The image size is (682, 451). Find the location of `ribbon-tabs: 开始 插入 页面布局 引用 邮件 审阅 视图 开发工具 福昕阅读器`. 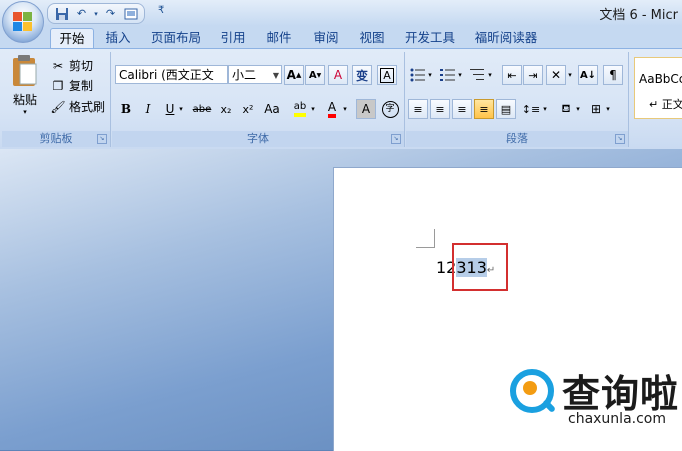

ribbon-tabs: 开始 插入 页面布局 引用 邮件 审阅 视图 开发工具 福昕阅读器 is located at coordinates (341, 37).